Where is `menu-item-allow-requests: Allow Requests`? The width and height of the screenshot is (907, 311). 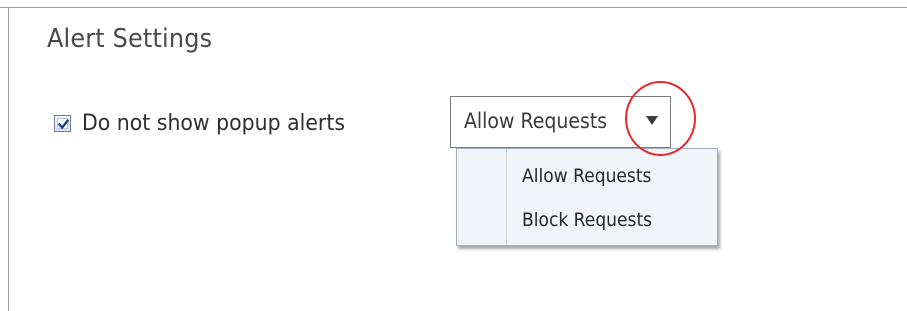
menu-item-allow-requests: Allow Requests is located at coordinates (612, 176).